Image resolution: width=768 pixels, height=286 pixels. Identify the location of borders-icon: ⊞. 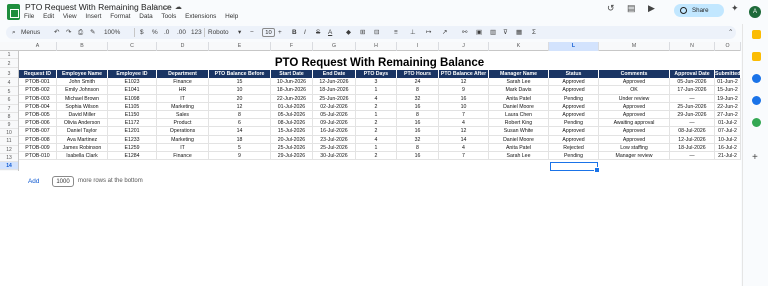
(362, 32).